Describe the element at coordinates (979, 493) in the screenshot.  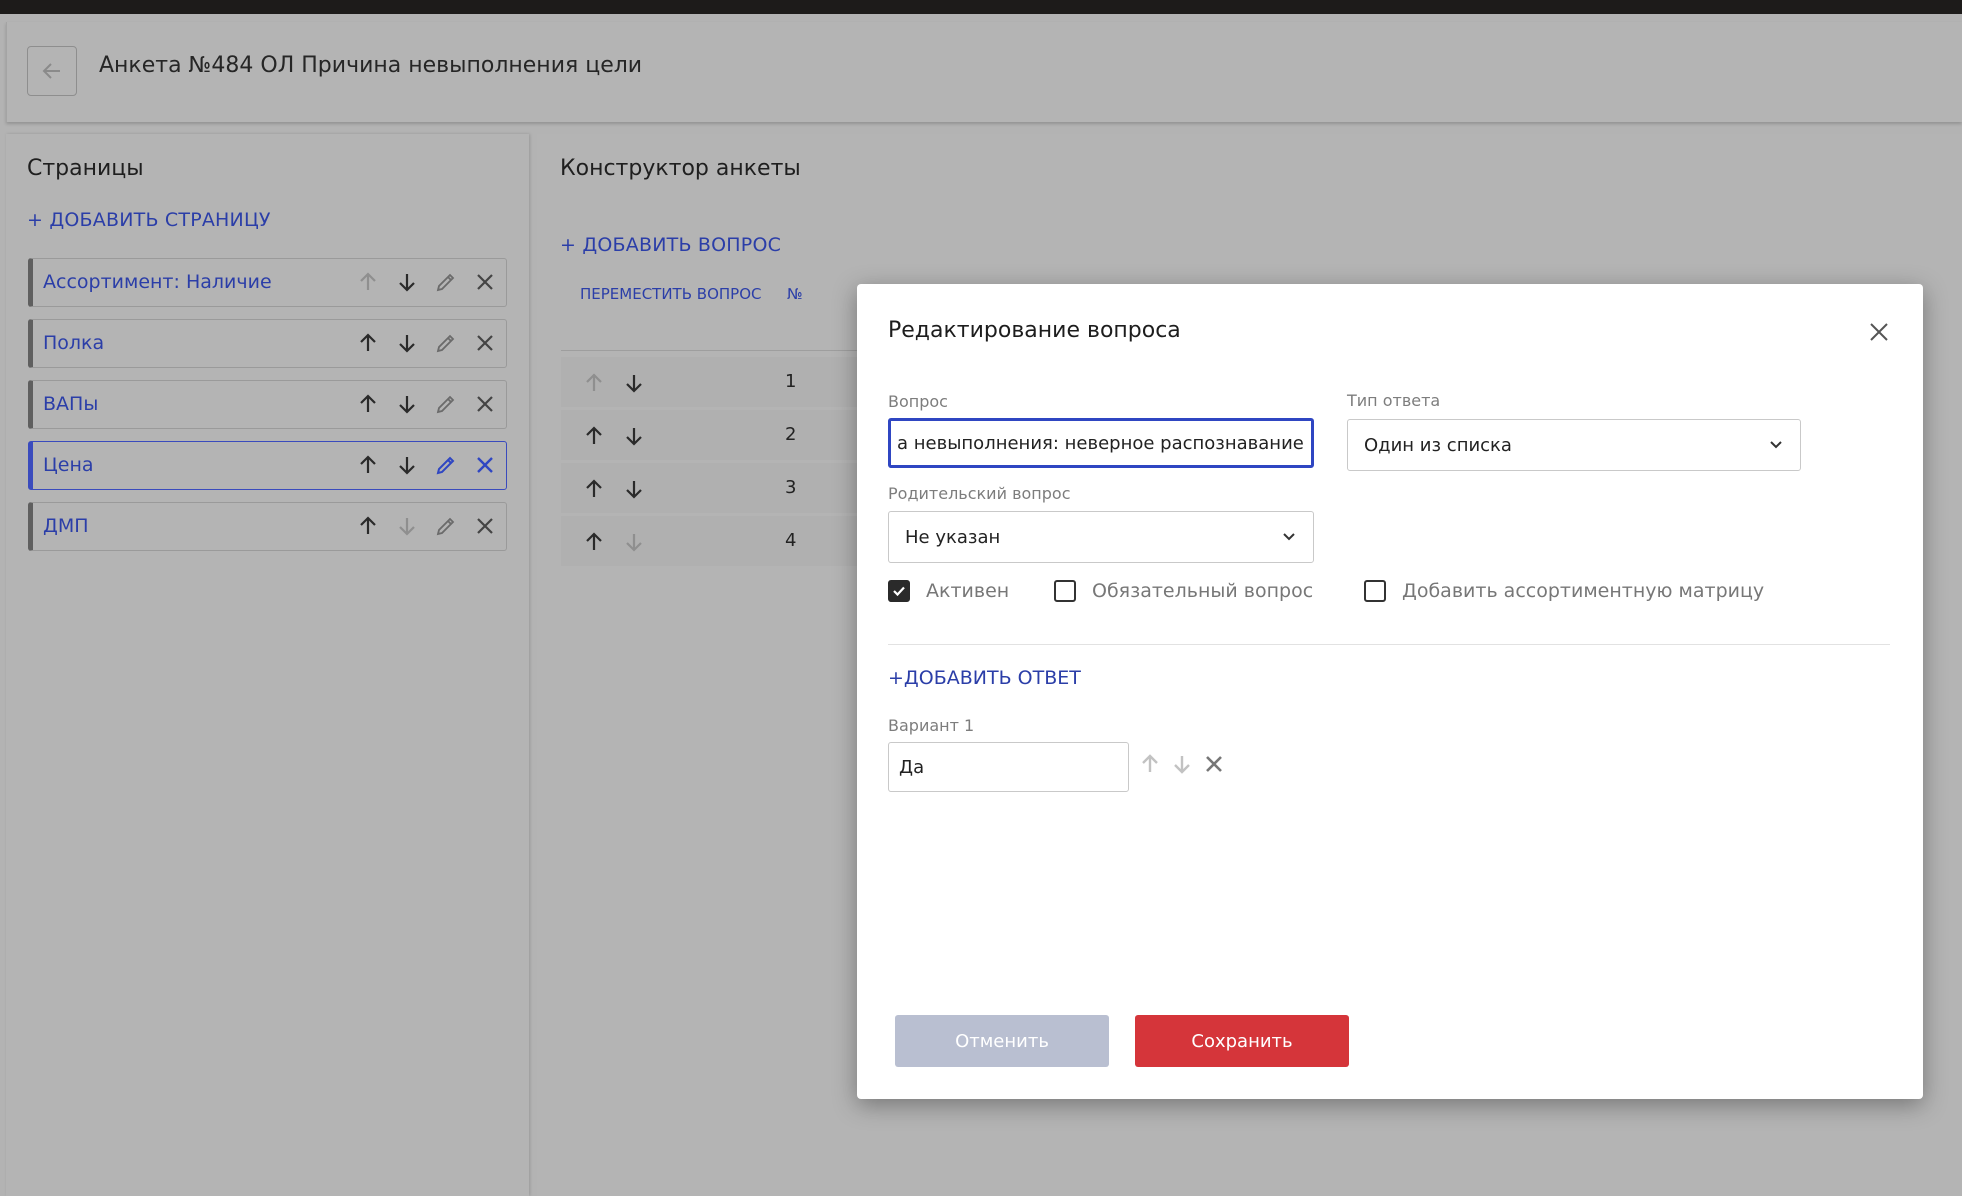
I see `parent-question-label: Родительский вопрос` at that location.